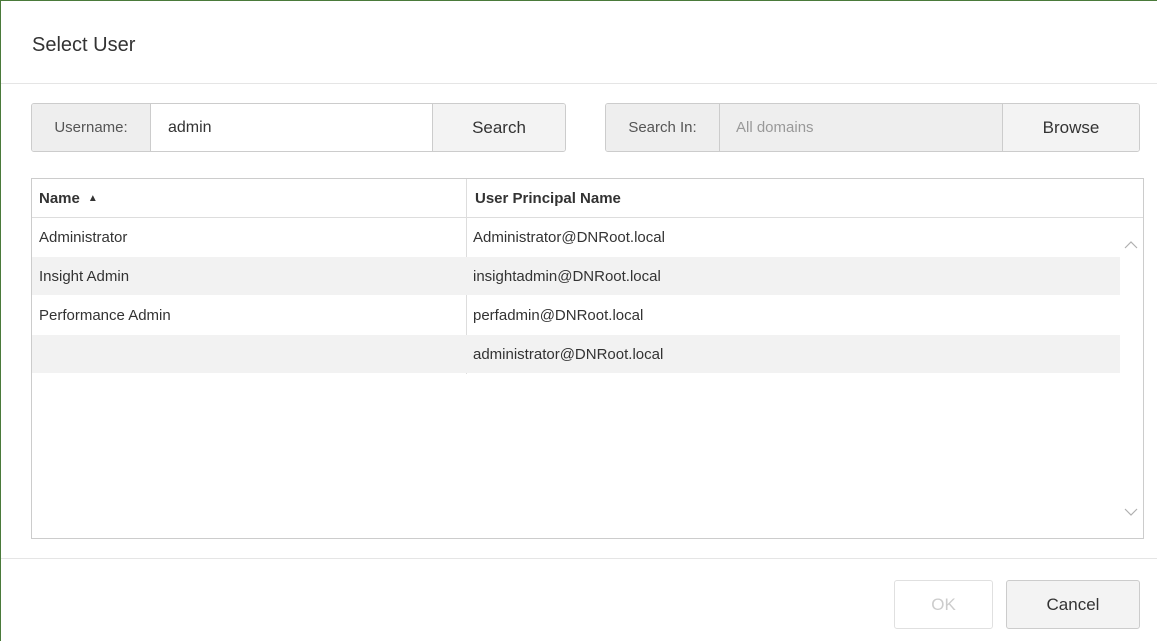 This screenshot has width=1157, height=641. I want to click on search-in-label: Search In:, so click(663, 127).